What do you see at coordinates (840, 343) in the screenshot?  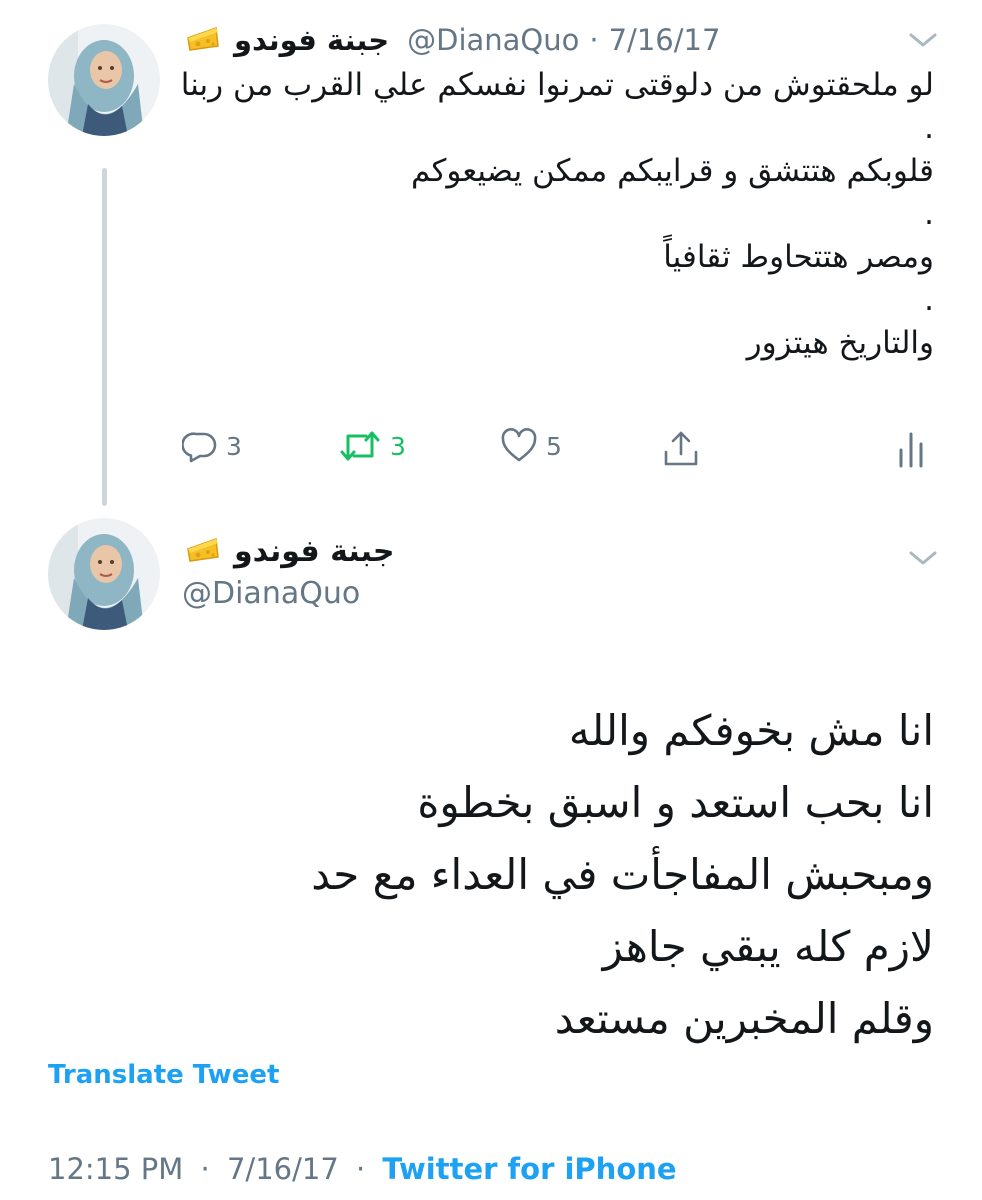 I see `tweet-text-line: والتاريخ هيتزور` at bounding box center [840, 343].